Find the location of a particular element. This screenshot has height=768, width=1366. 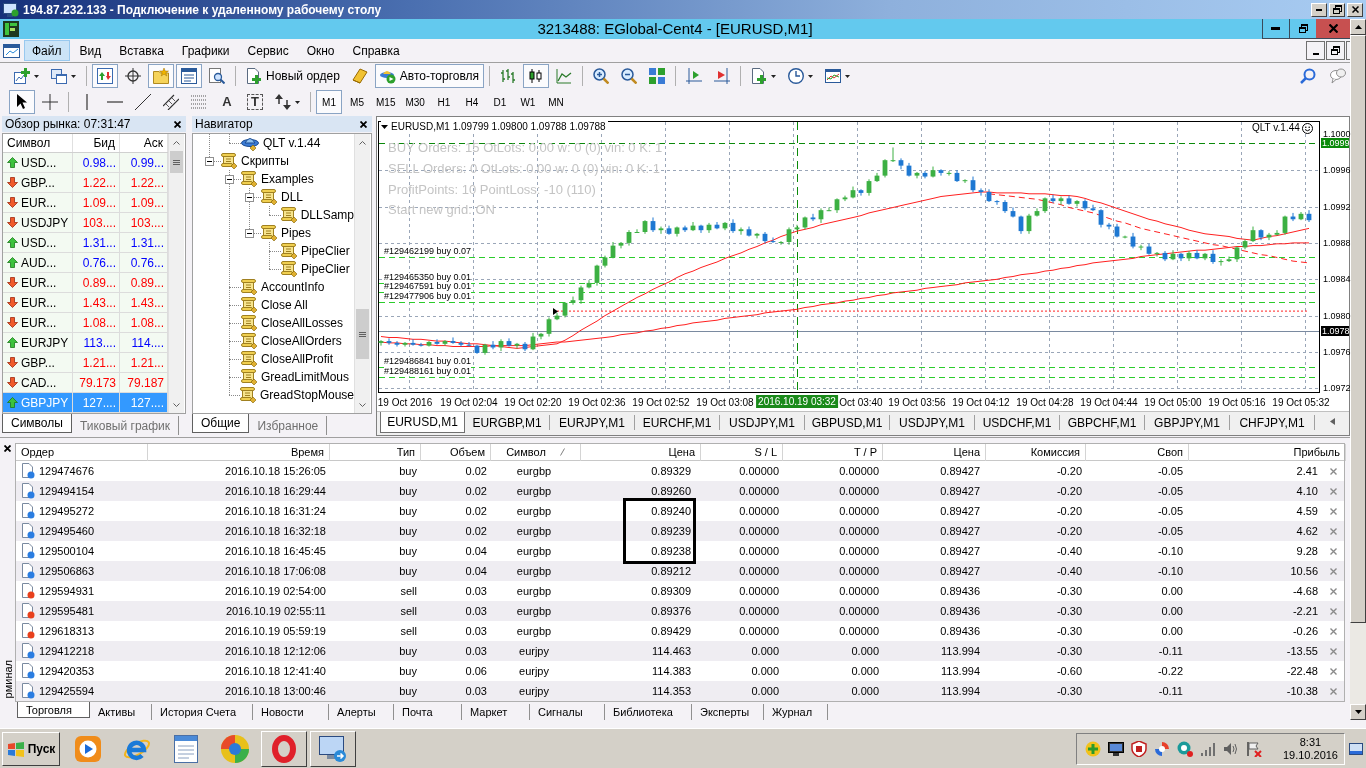

tree-item: GreadLimitMous is located at coordinates (295, 377).